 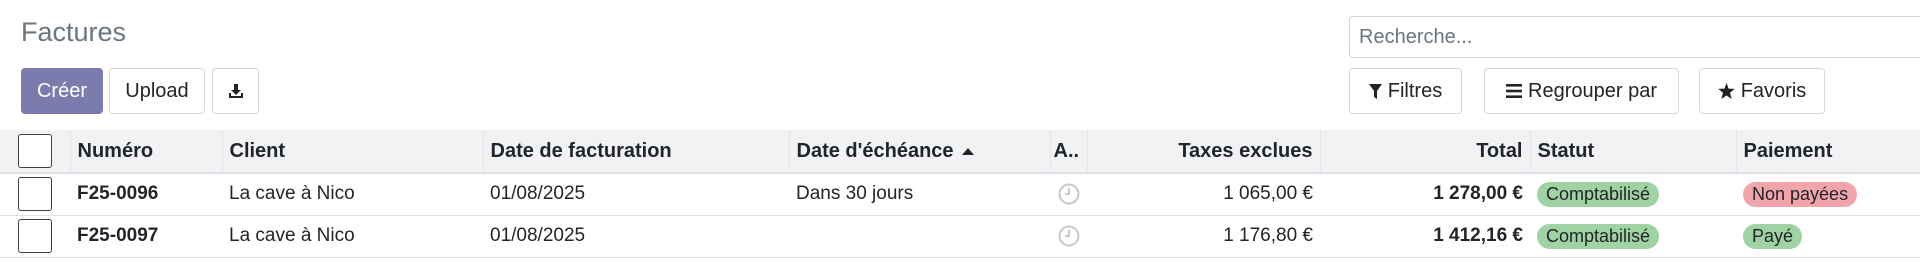 What do you see at coordinates (118, 194) in the screenshot?
I see `cell-number: F25-0096` at bounding box center [118, 194].